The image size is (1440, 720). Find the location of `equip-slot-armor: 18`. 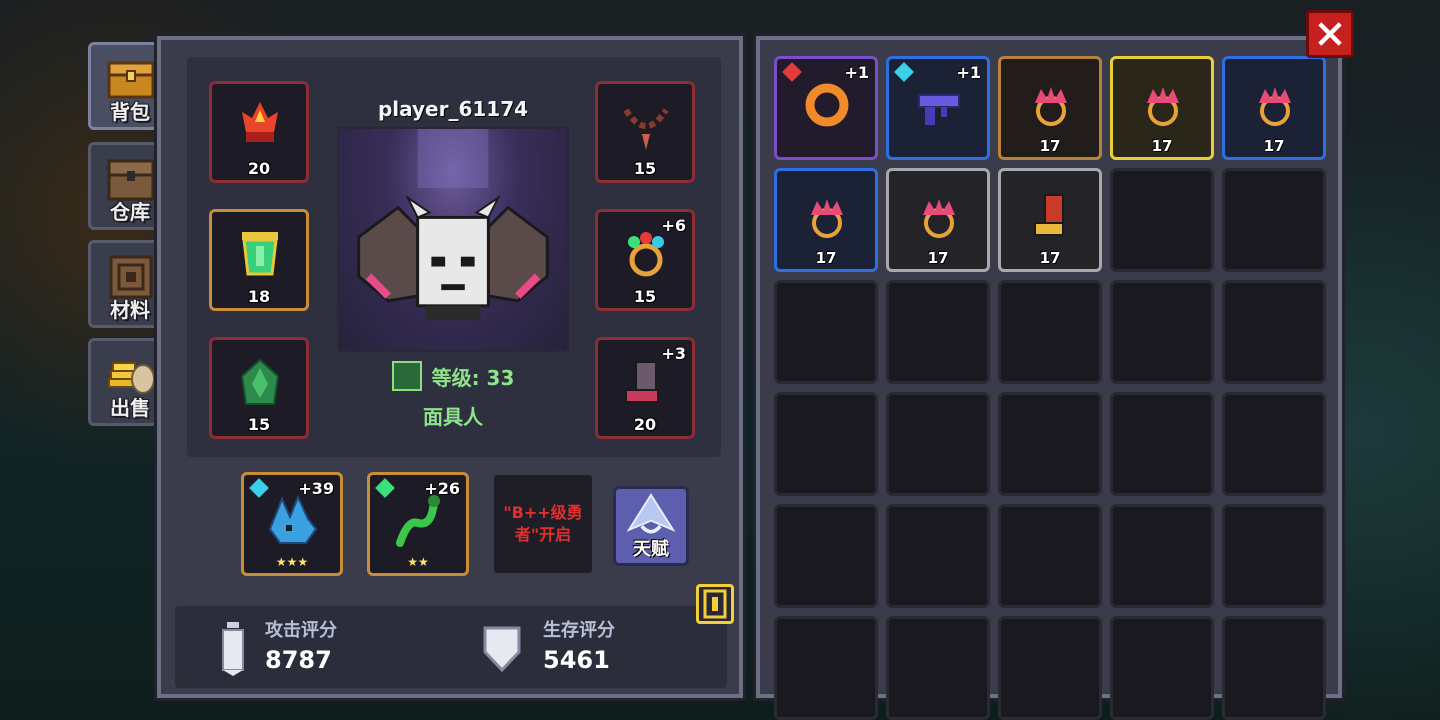

equip-slot-armor: 18 is located at coordinates (259, 260).